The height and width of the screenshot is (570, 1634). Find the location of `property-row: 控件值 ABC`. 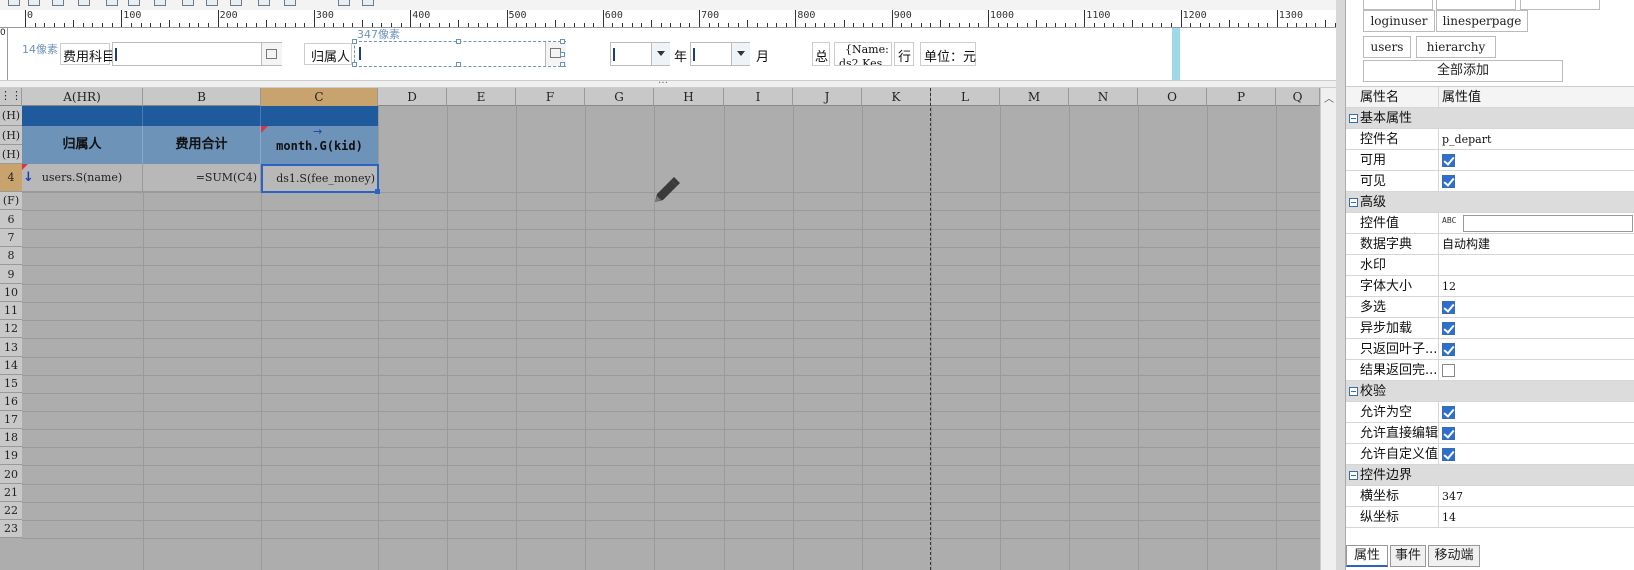

property-row: 控件值 ABC is located at coordinates (1490, 223).